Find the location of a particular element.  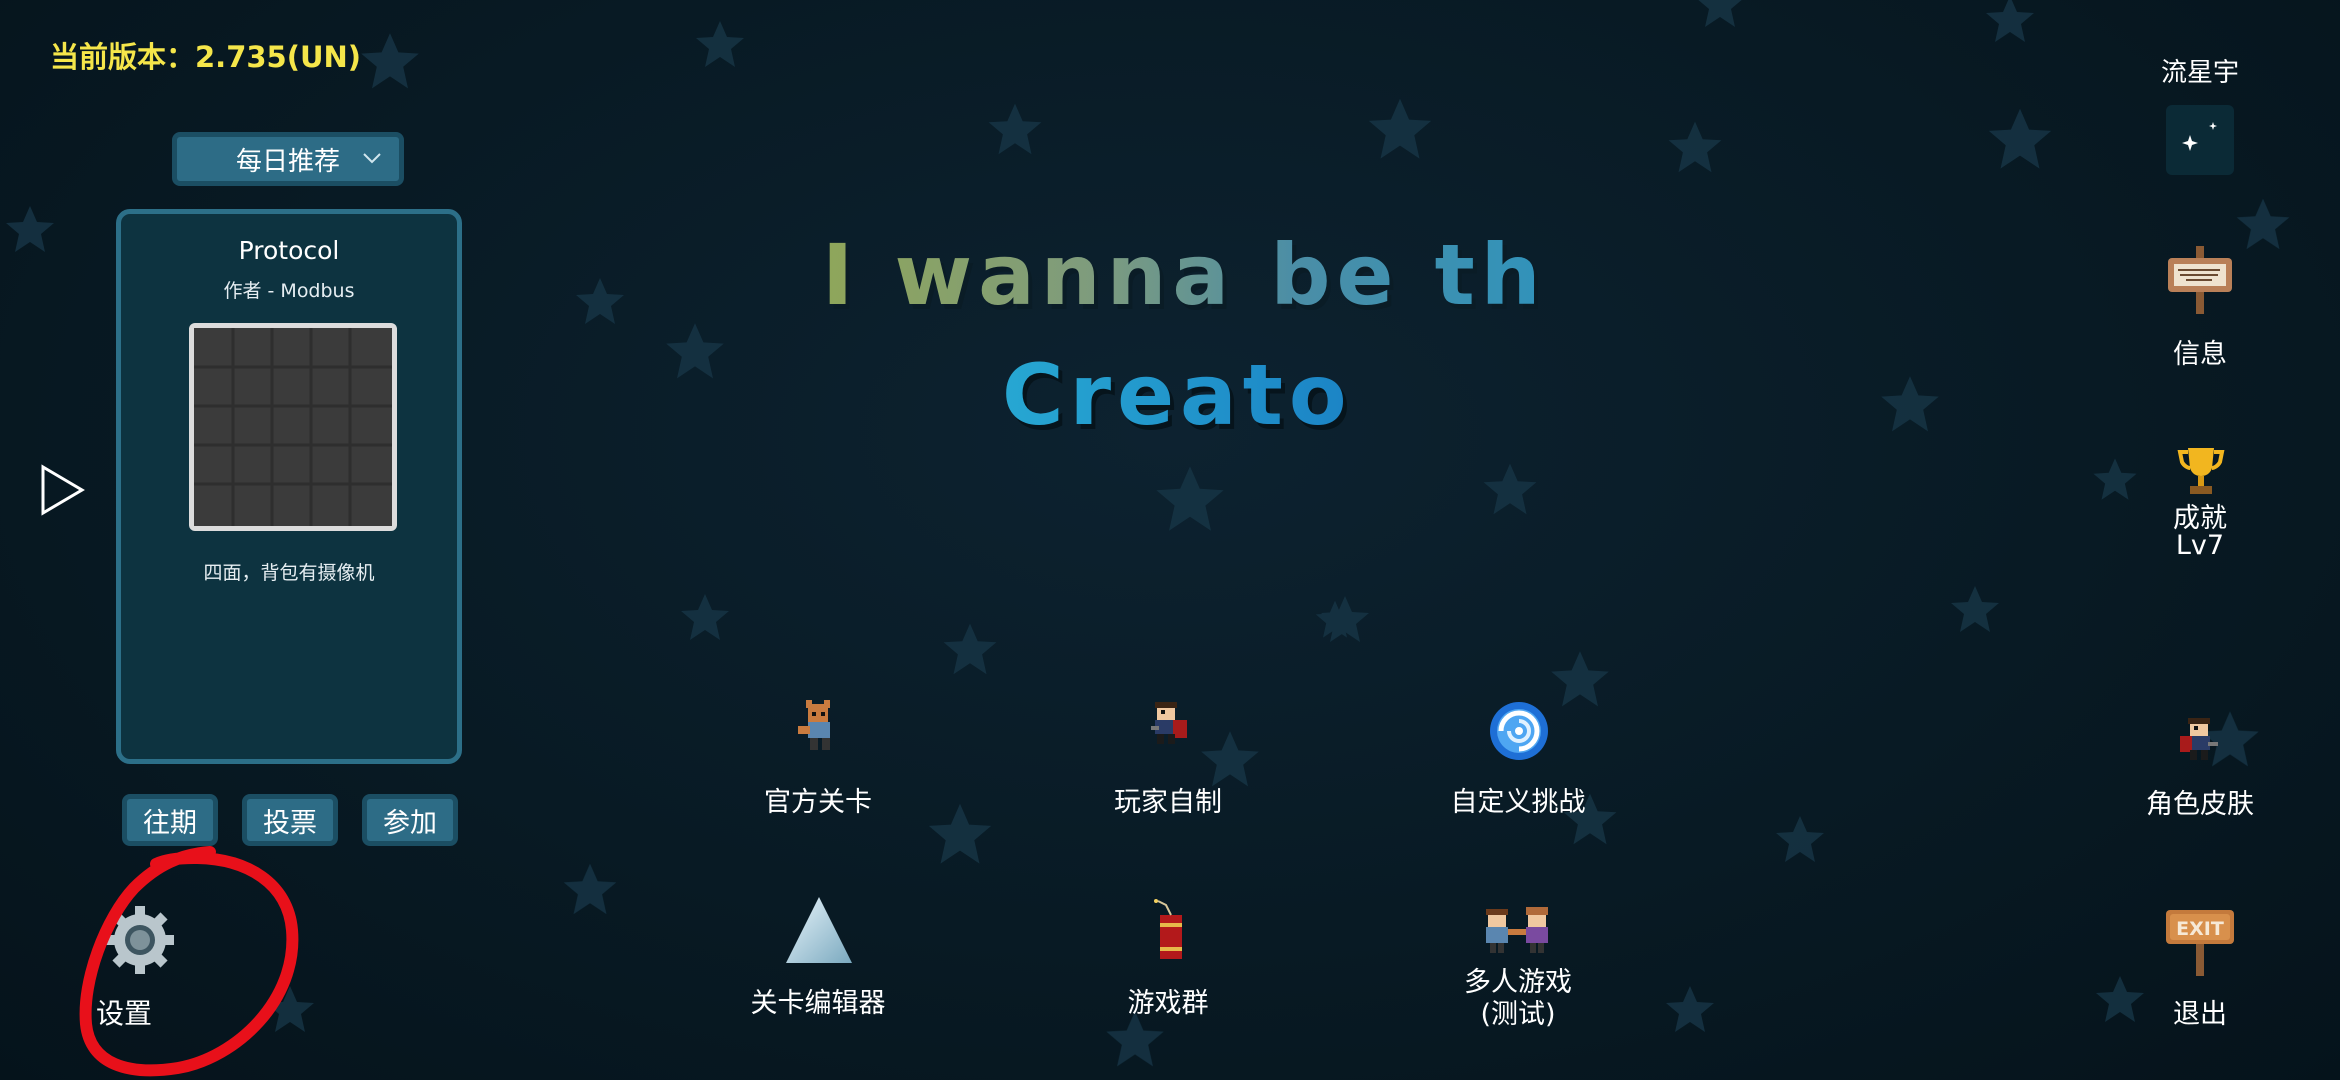

info-signboard-icon is located at coordinates (2200, 280).